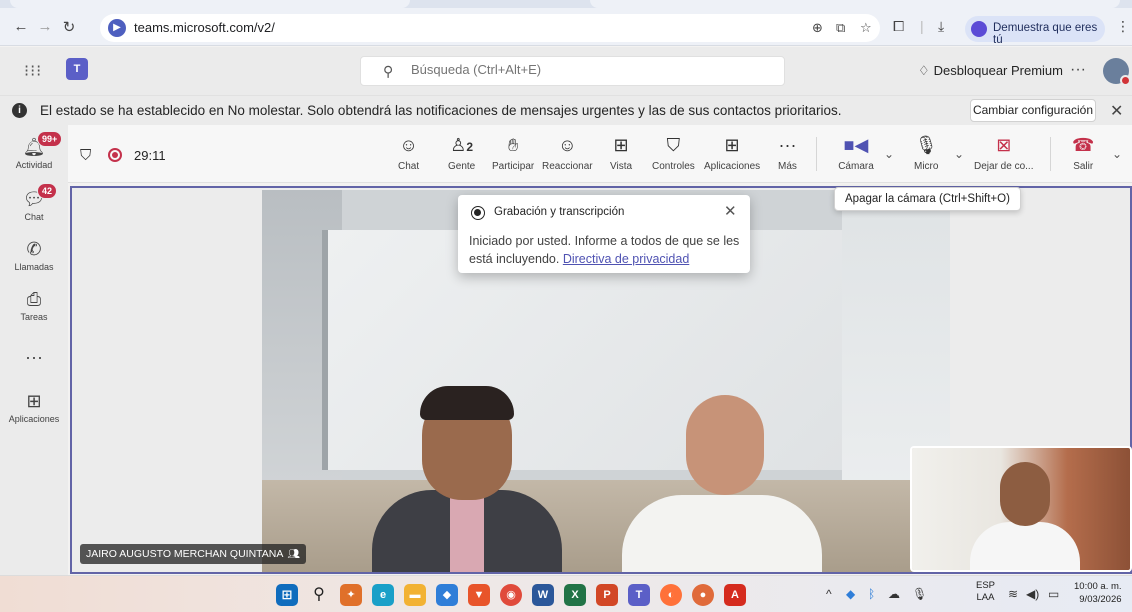 The width and height of the screenshot is (1132, 612). Describe the element at coordinates (415, 595) in the screenshot. I see `file-explorer-icon: ▬` at that location.